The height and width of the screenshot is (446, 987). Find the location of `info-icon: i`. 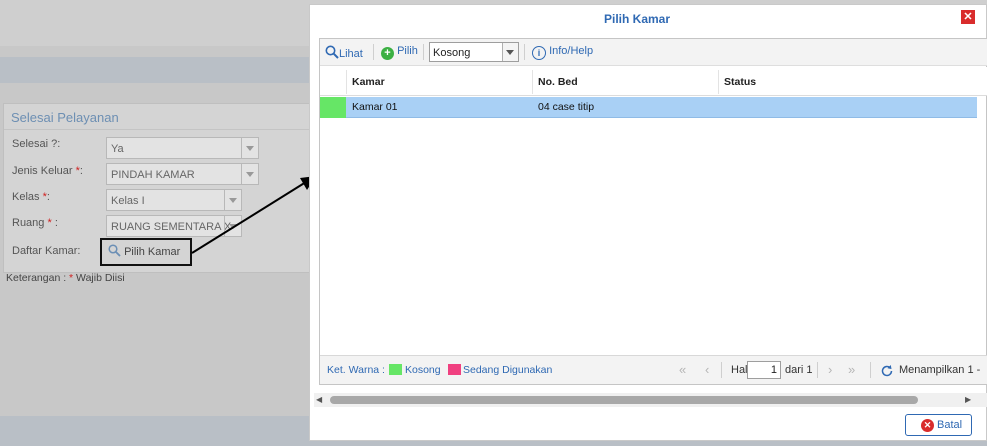

info-icon: i is located at coordinates (539, 53).